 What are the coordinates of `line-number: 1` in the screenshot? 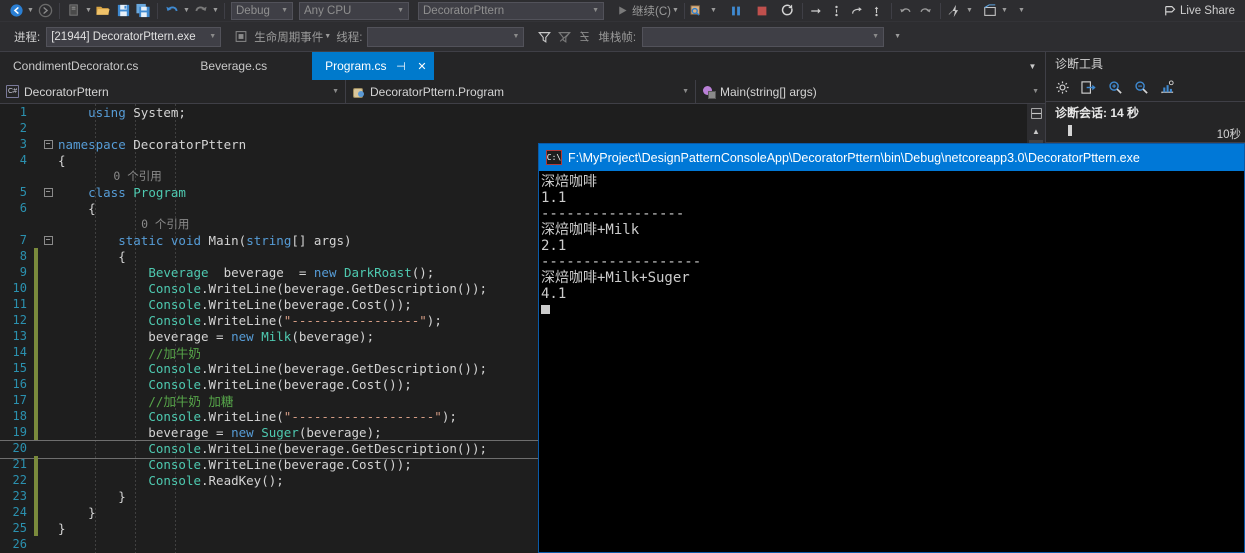 It's located at (23, 112).